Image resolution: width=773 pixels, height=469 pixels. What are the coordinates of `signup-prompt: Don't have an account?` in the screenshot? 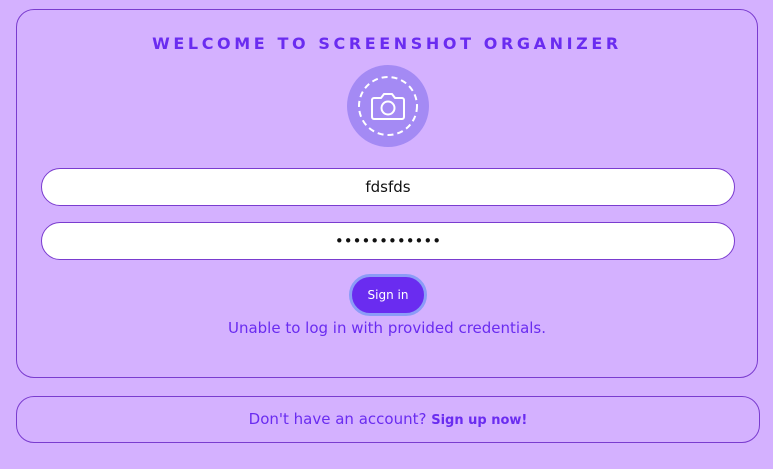 It's located at (337, 419).